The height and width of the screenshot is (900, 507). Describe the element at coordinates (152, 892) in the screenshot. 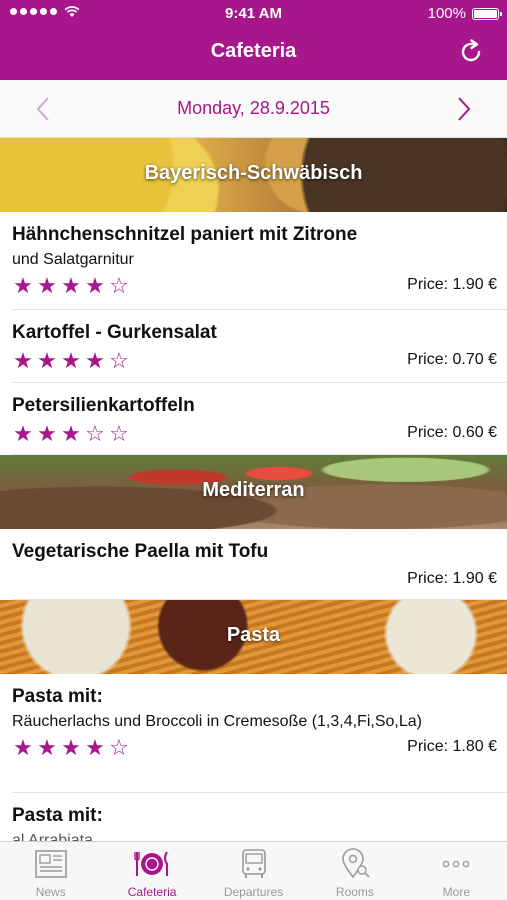

I see `tab-label: Cafeteria` at that location.